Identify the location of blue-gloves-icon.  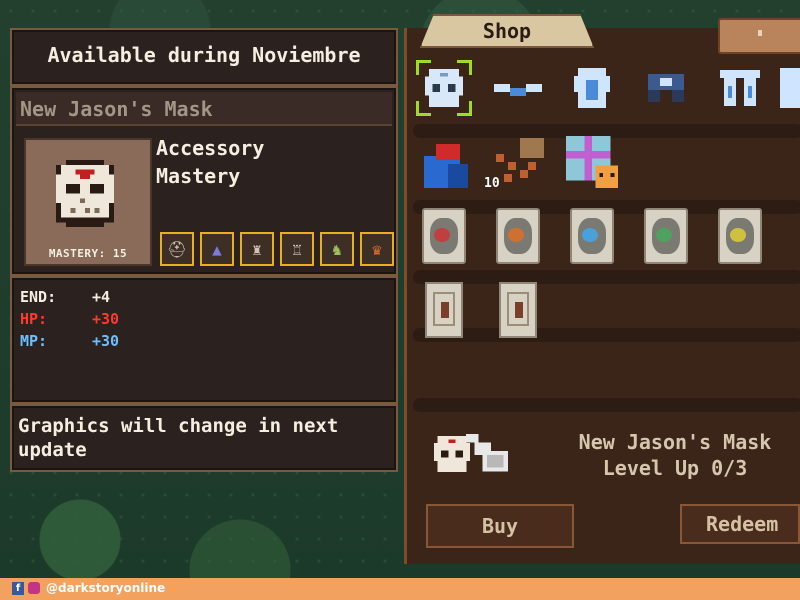
(666, 88).